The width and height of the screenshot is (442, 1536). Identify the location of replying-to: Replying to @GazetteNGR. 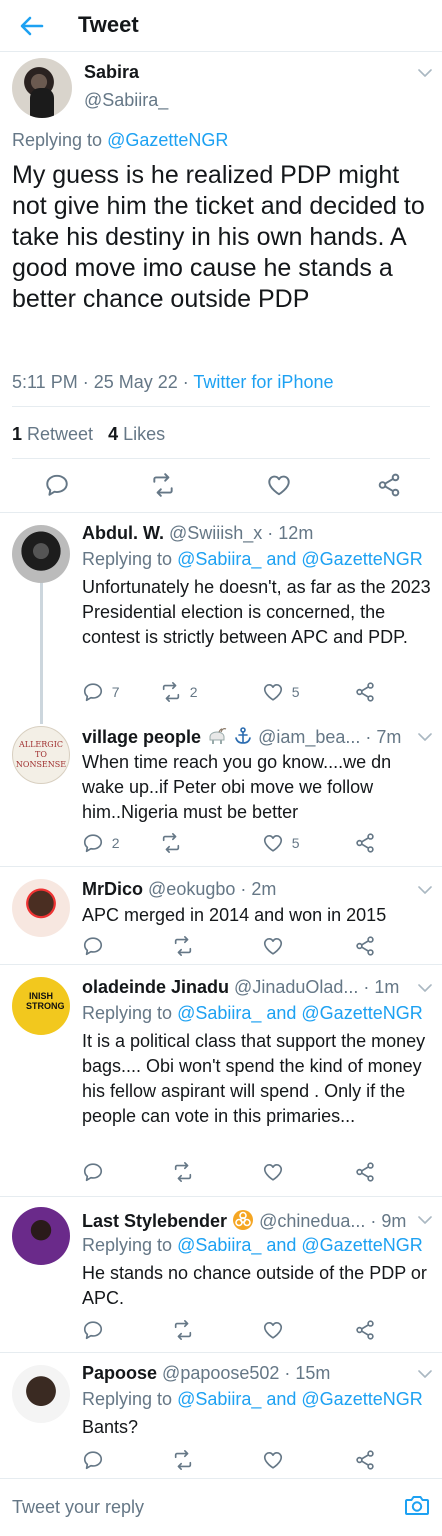
(120, 140).